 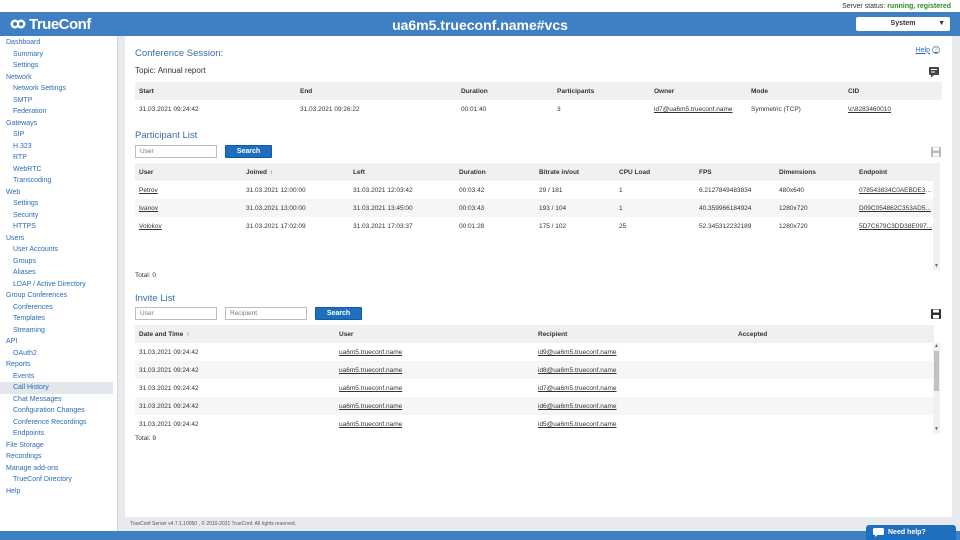 What do you see at coordinates (936, 346) in the screenshot?
I see `scroll-up-icon: ▲` at bounding box center [936, 346].